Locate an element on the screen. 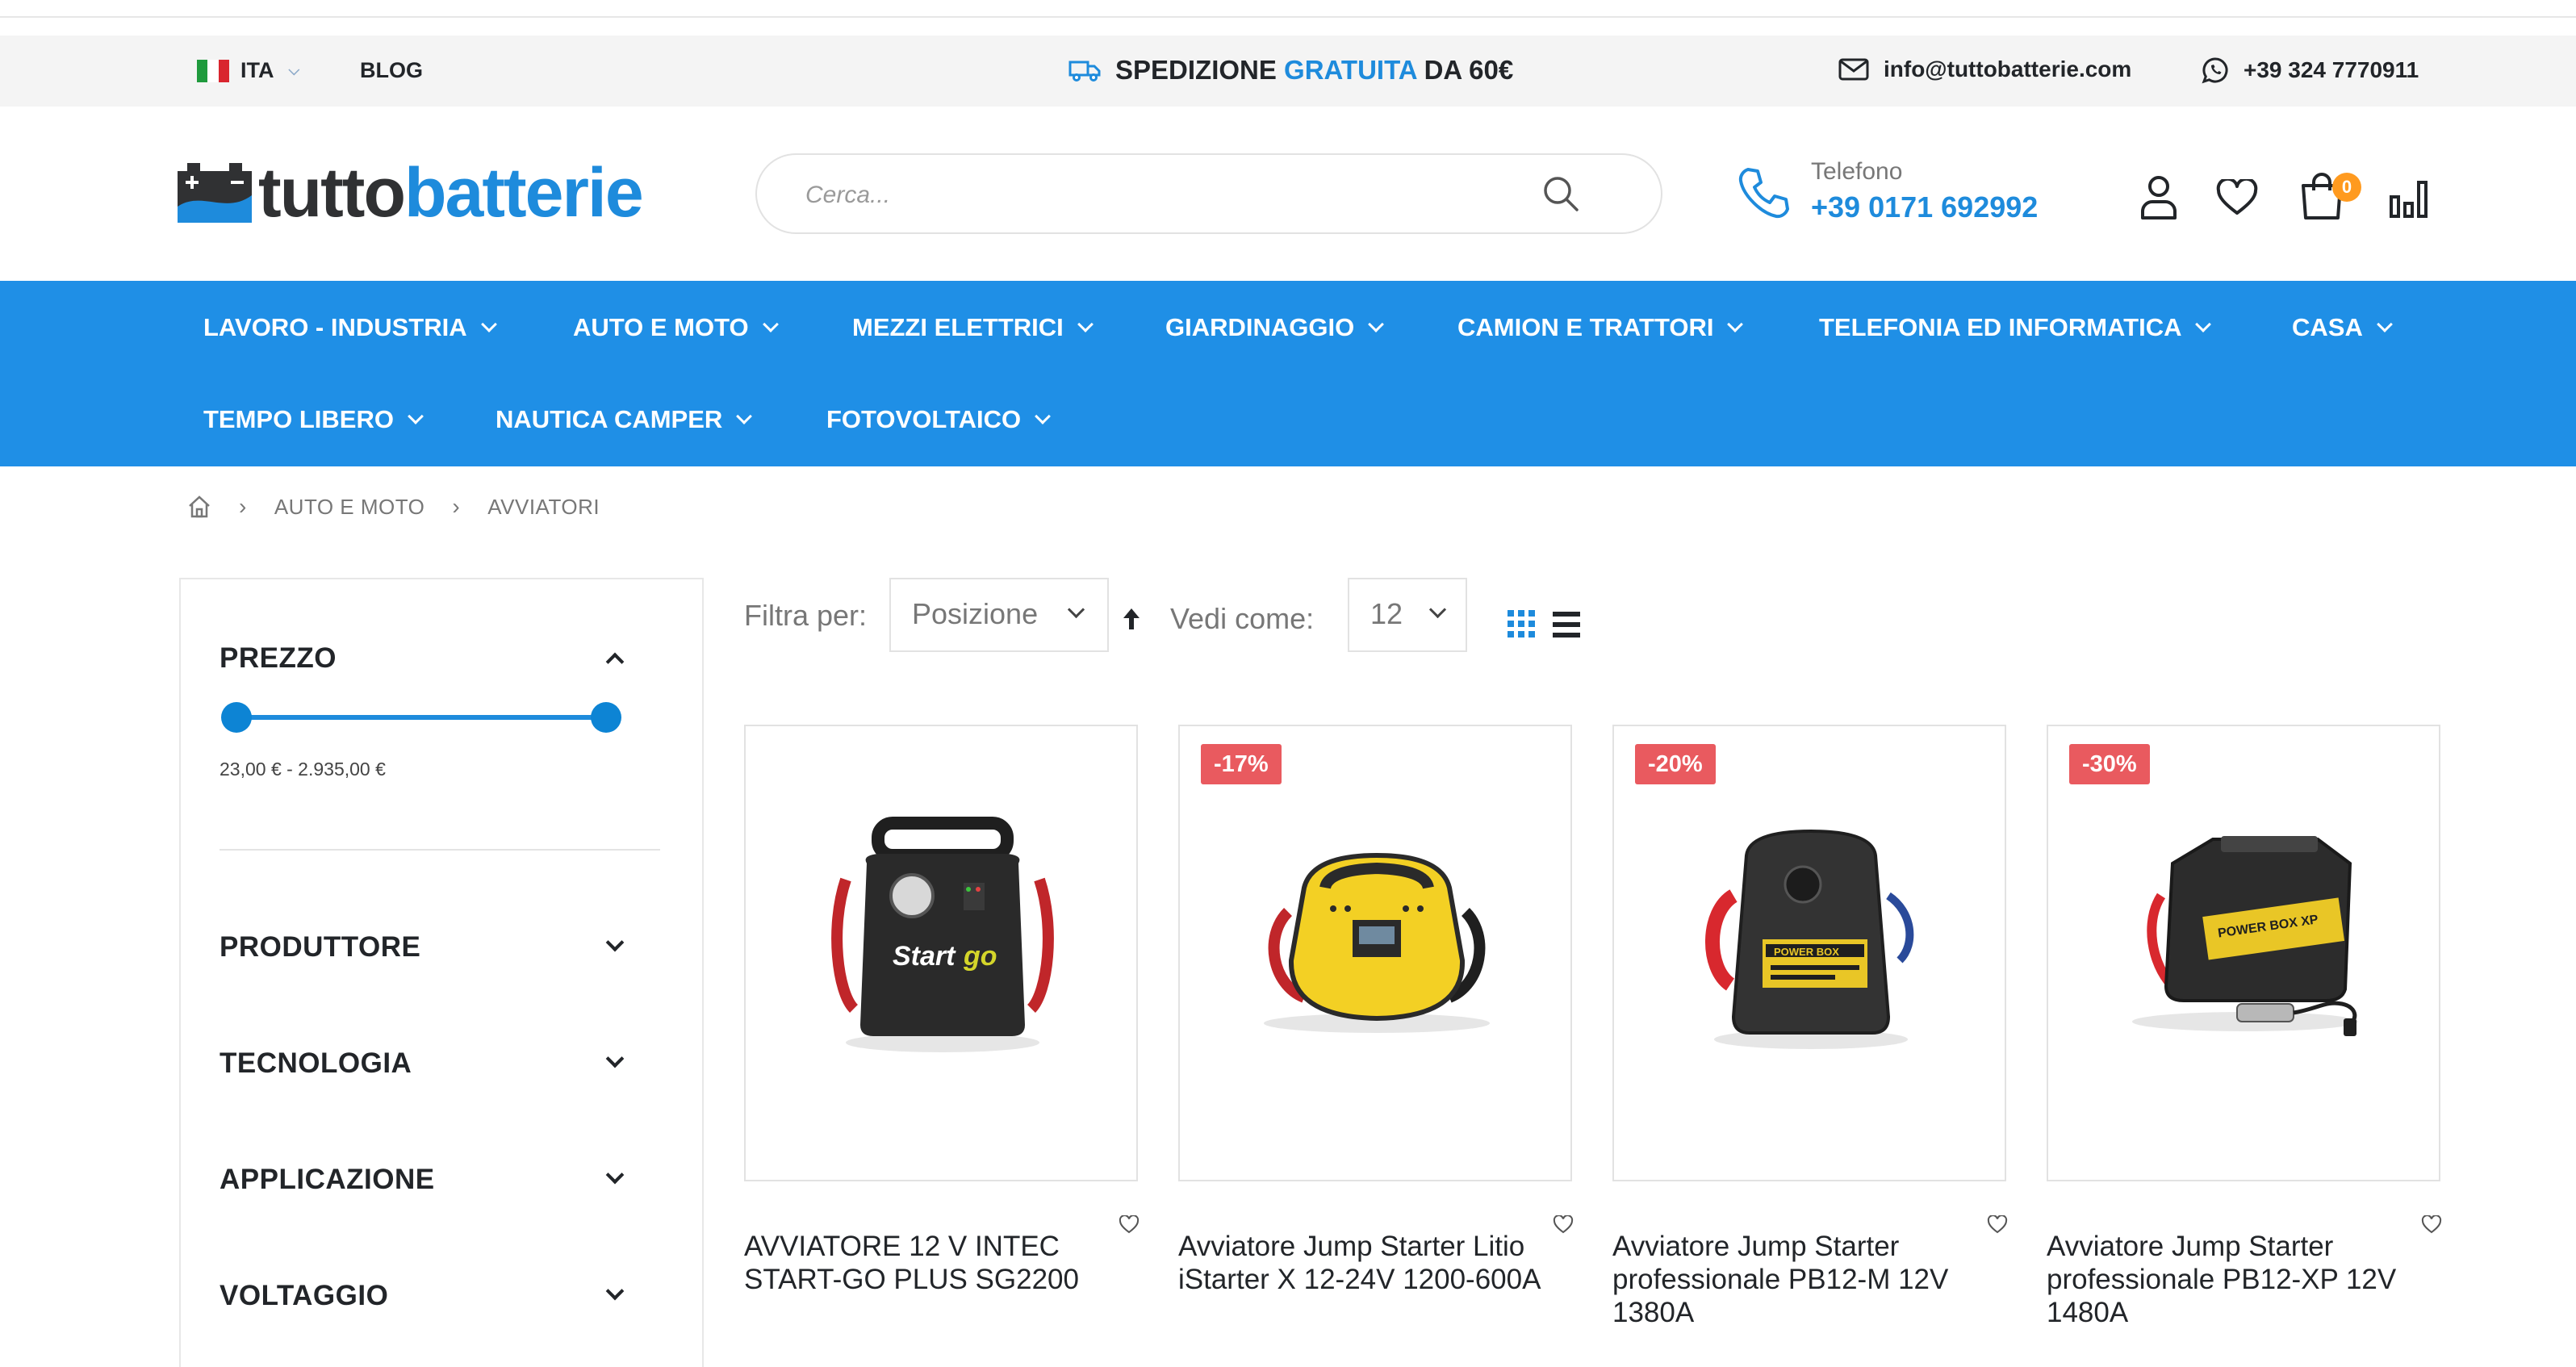 The height and width of the screenshot is (1367, 2576). nav-label: MEZZI ELETTRICI is located at coordinates (958, 327).